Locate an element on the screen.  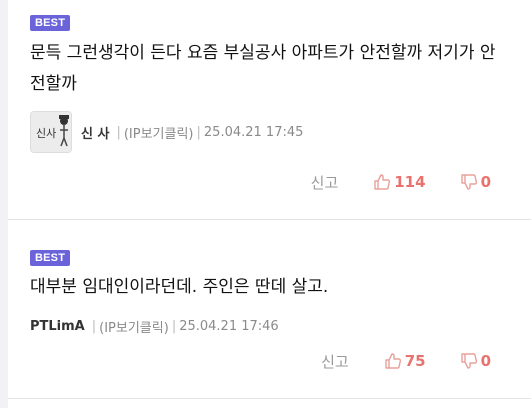
avatar-lettering: 신사 is located at coordinates (46, 133).